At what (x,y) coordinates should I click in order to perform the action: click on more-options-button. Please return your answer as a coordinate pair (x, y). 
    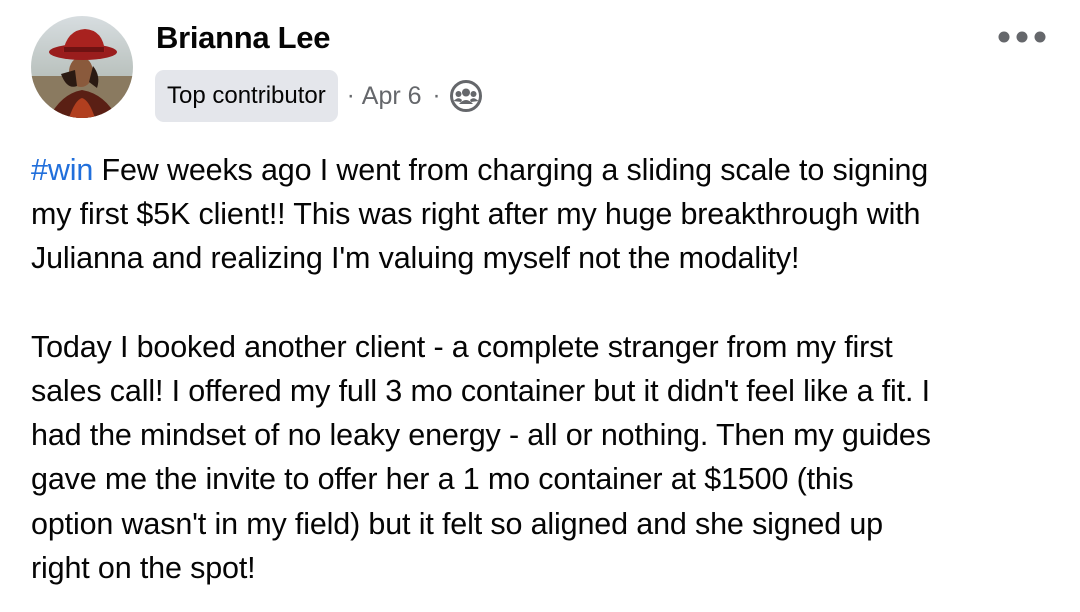
    Looking at the image, I should click on (1022, 37).